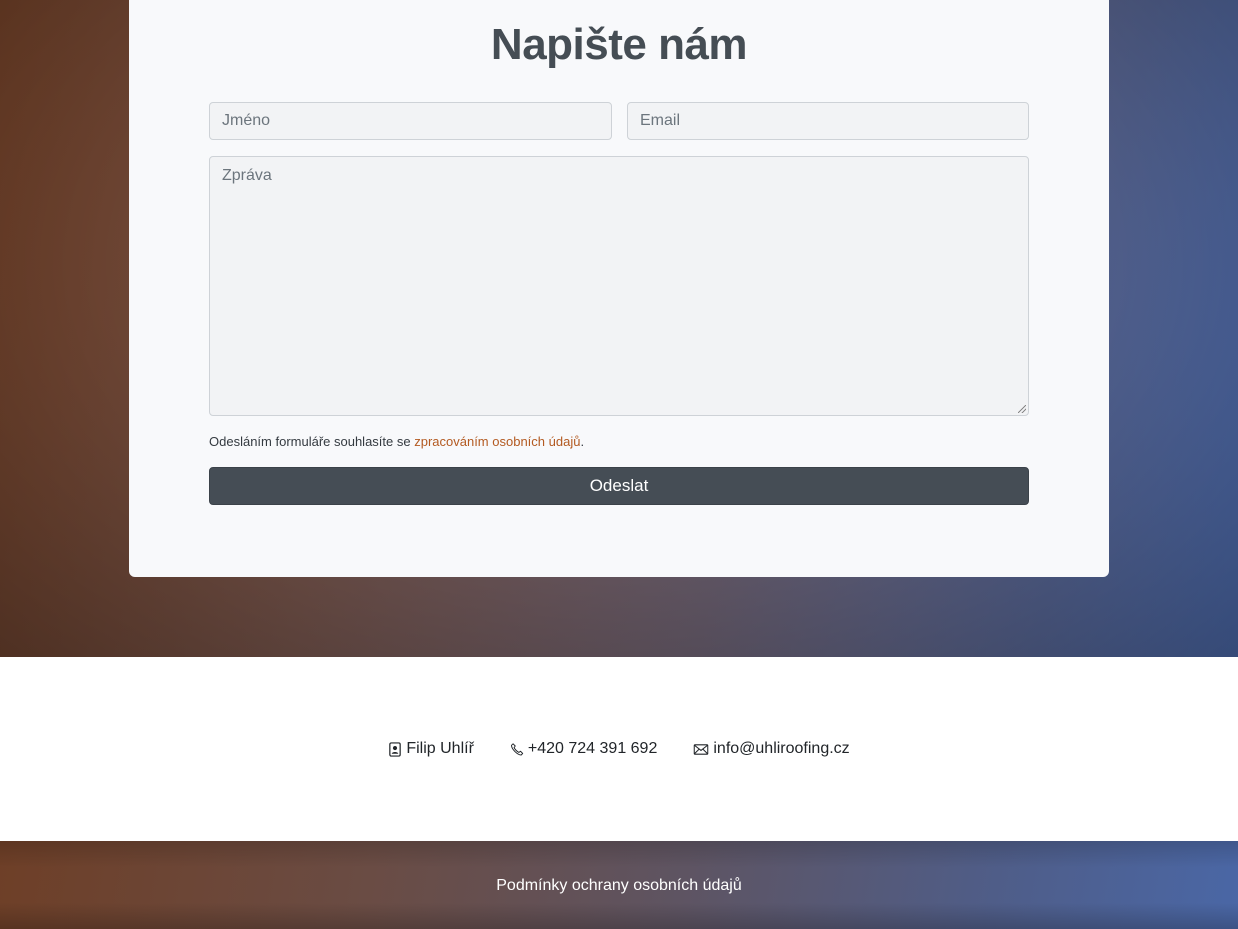 This screenshot has width=1238, height=929. Describe the element at coordinates (395, 749) in the screenshot. I see `person-badge-icon` at that location.